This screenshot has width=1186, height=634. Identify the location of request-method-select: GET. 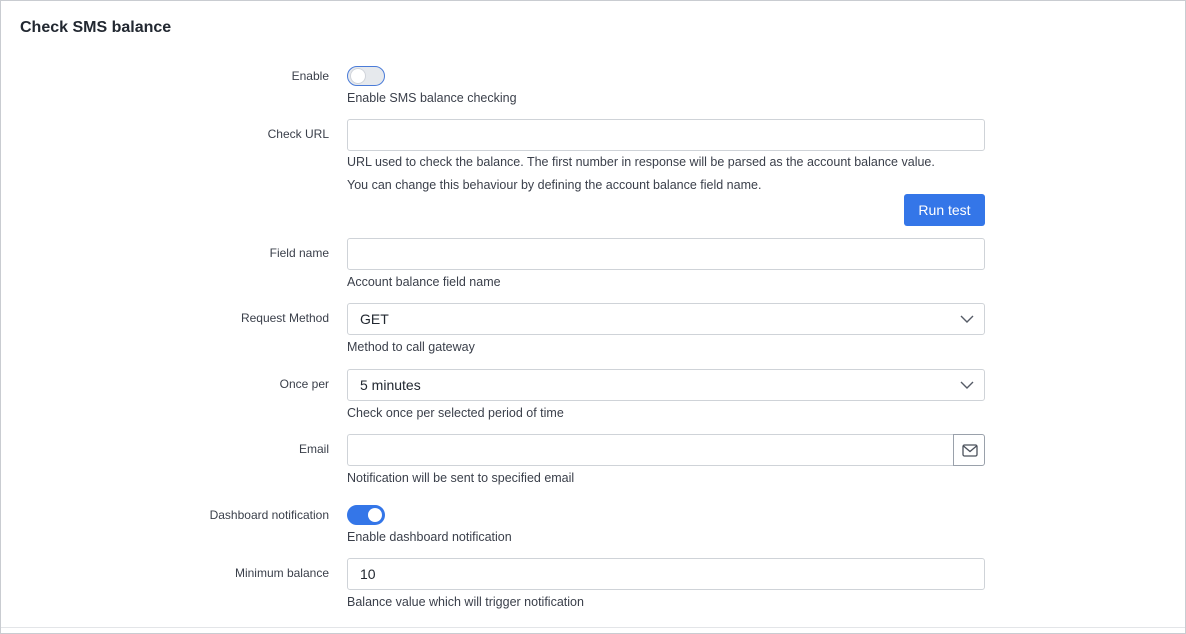
(666, 319).